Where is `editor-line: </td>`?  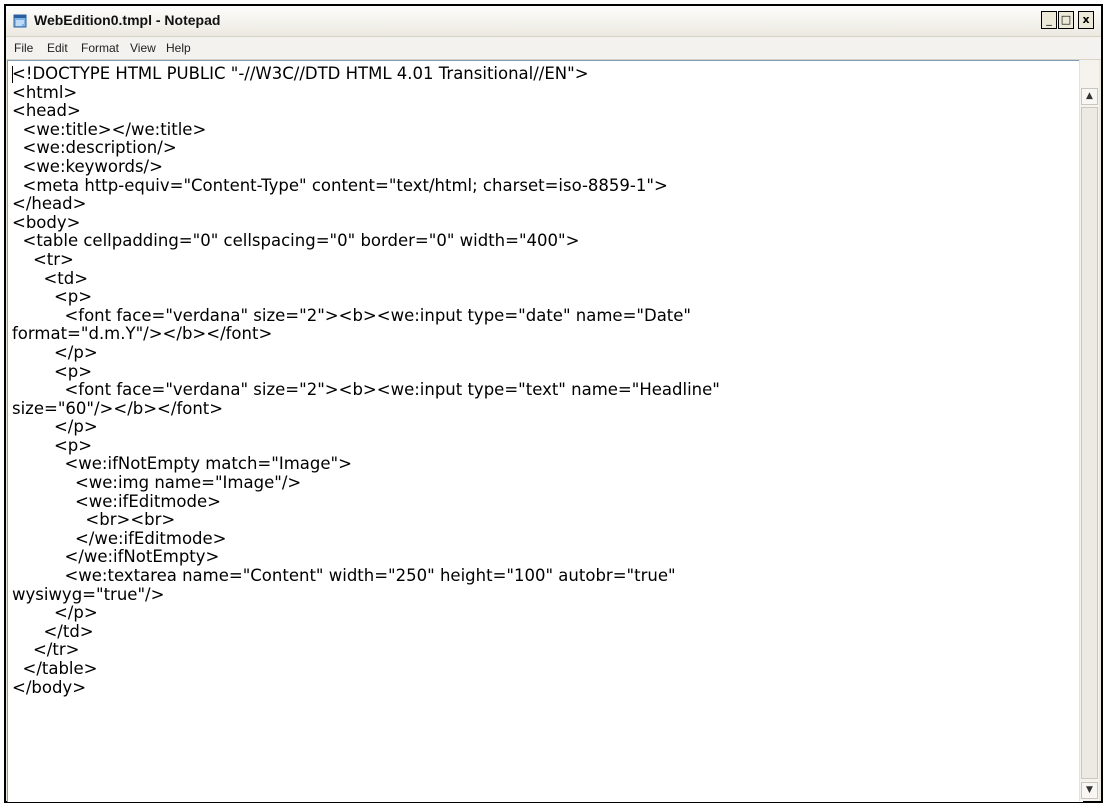 editor-line: </td> is located at coordinates (547, 632).